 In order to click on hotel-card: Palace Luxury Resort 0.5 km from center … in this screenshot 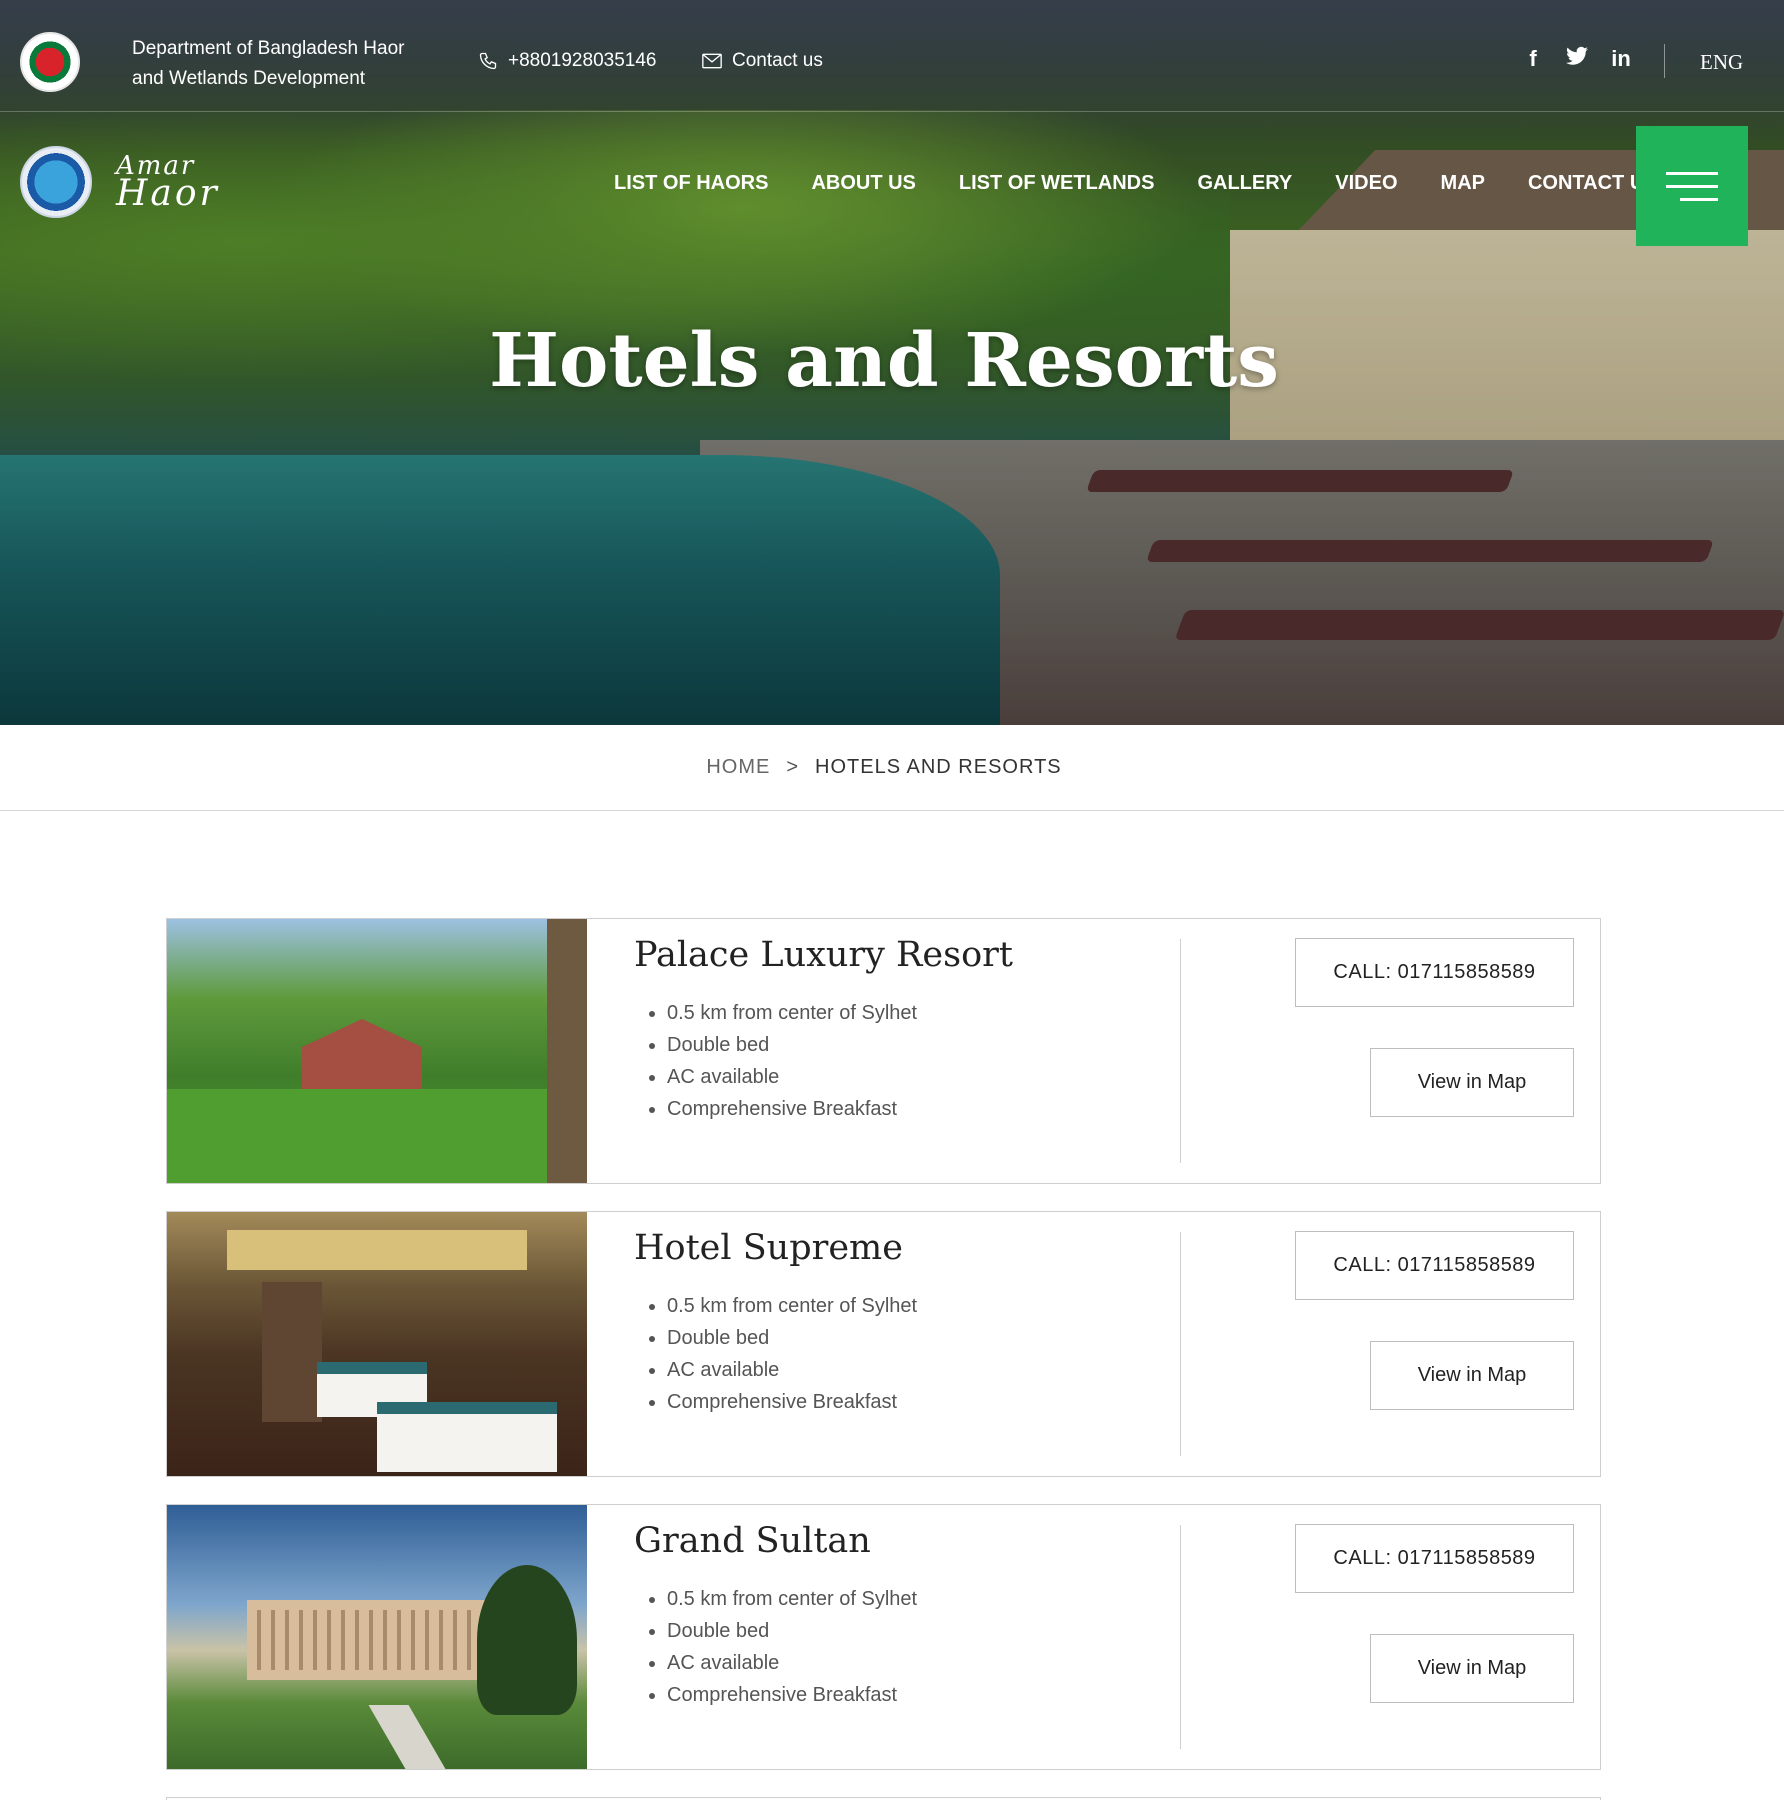, I will do `click(883, 1051)`.